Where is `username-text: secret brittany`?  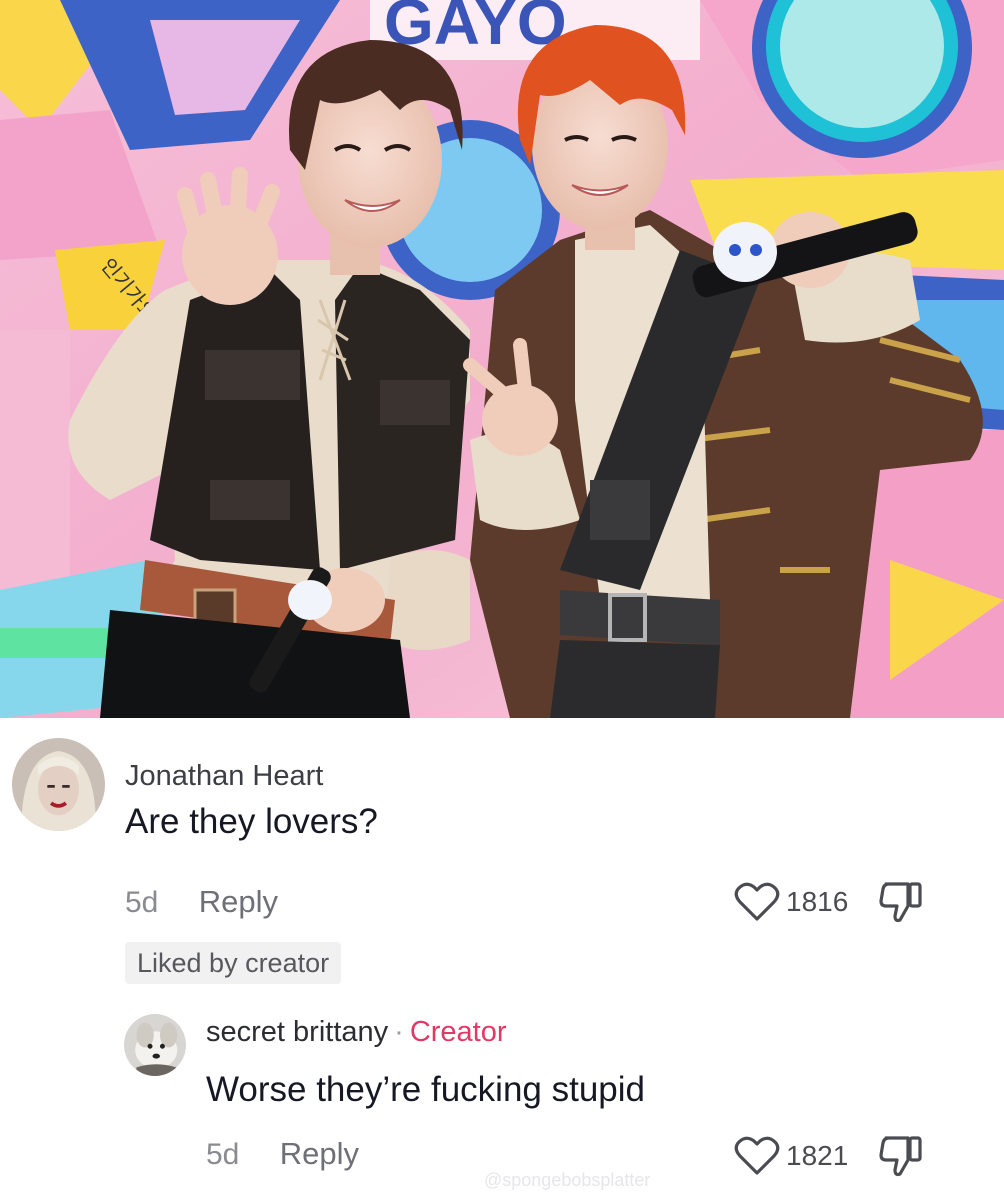 username-text: secret brittany is located at coordinates (297, 1032).